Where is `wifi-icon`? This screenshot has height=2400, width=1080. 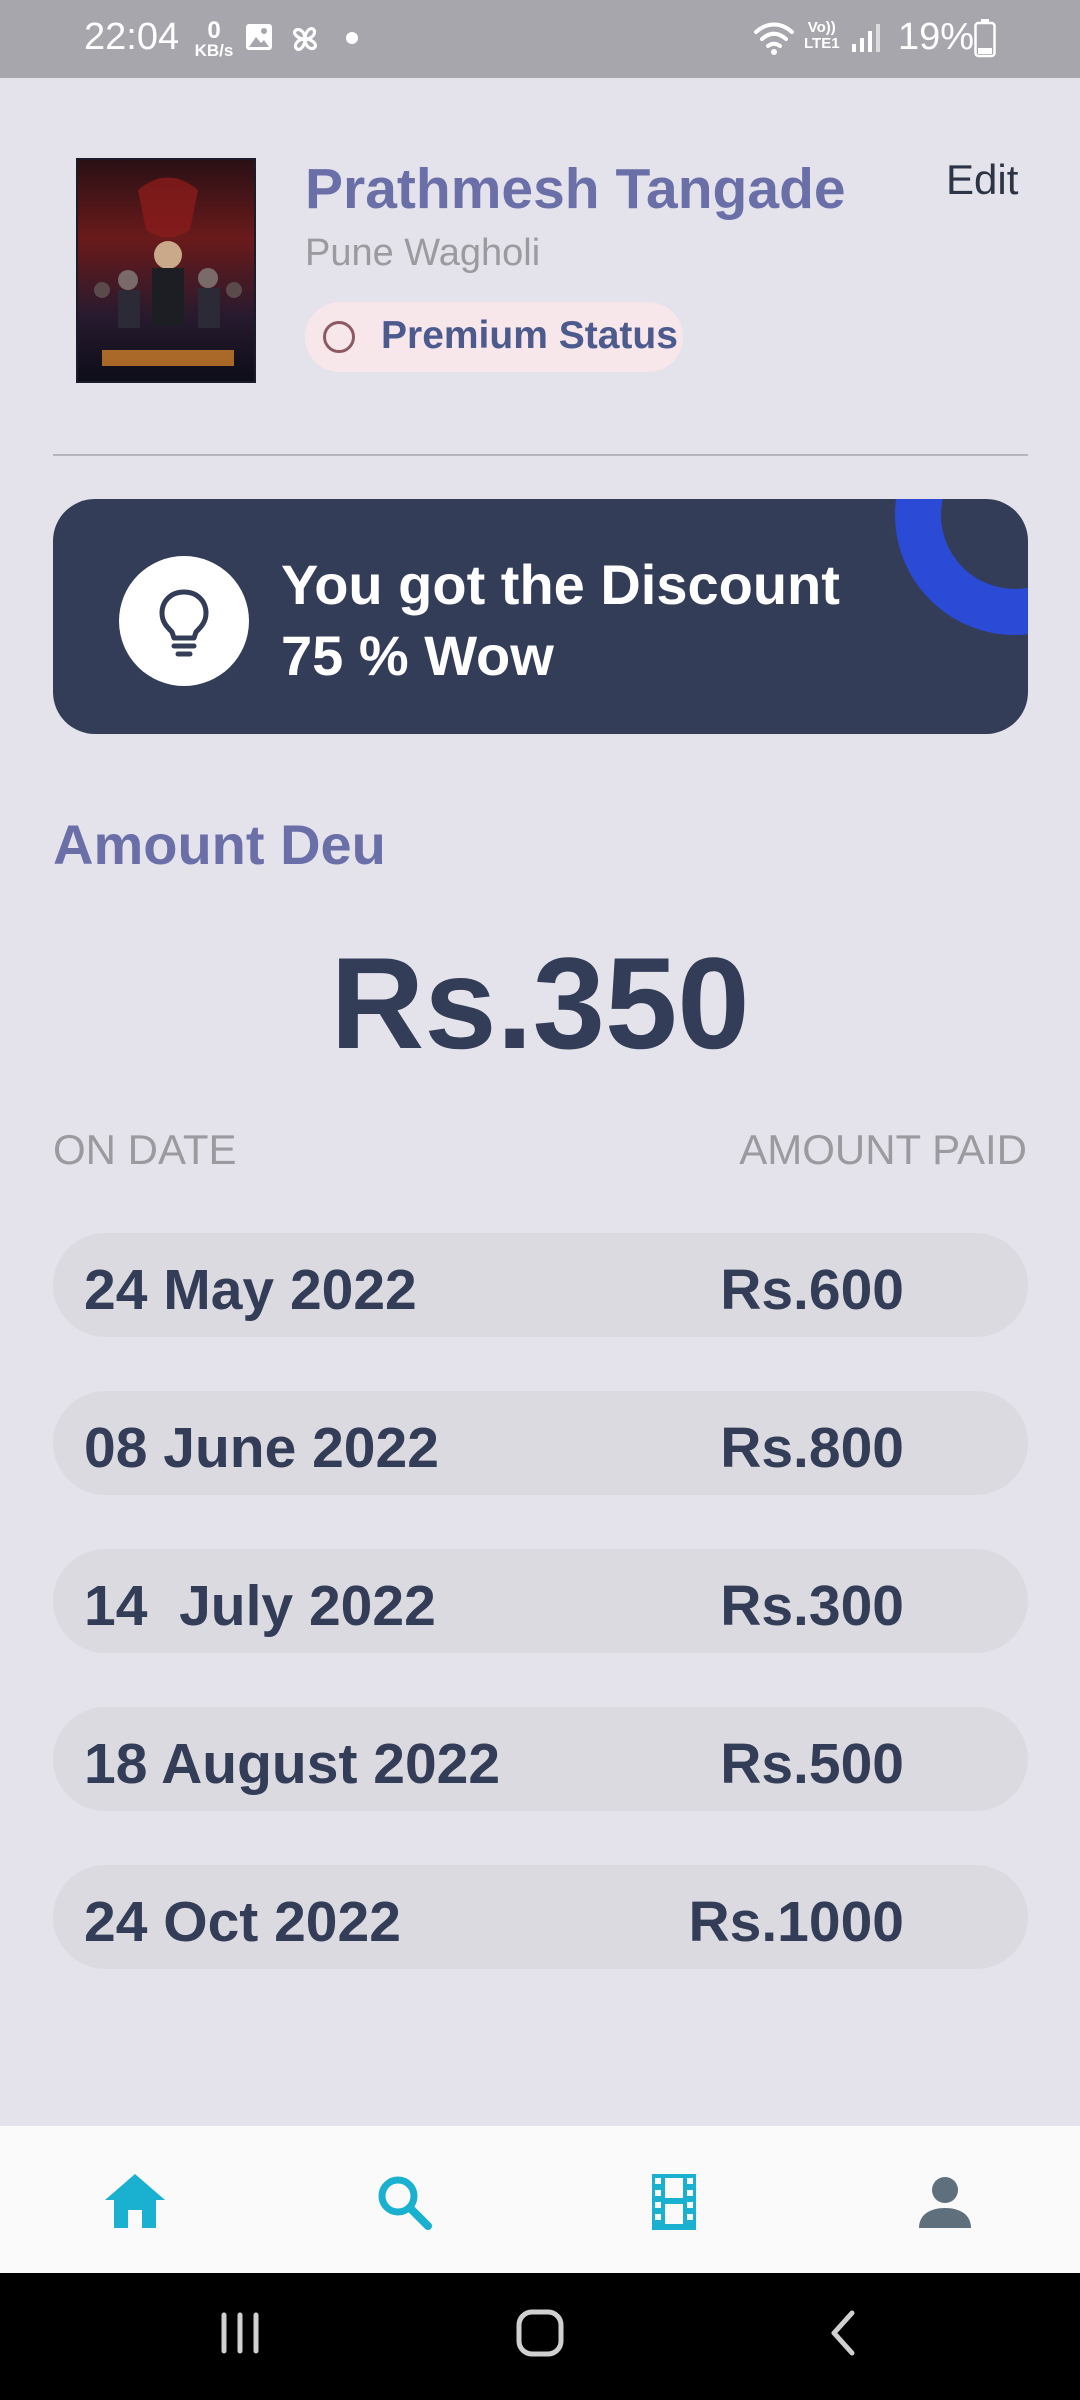
wifi-icon is located at coordinates (774, 38).